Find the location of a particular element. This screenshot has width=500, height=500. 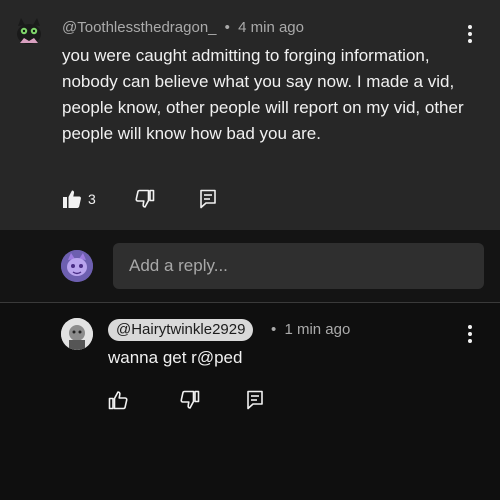

reply-time: 1 min ago is located at coordinates (317, 329).